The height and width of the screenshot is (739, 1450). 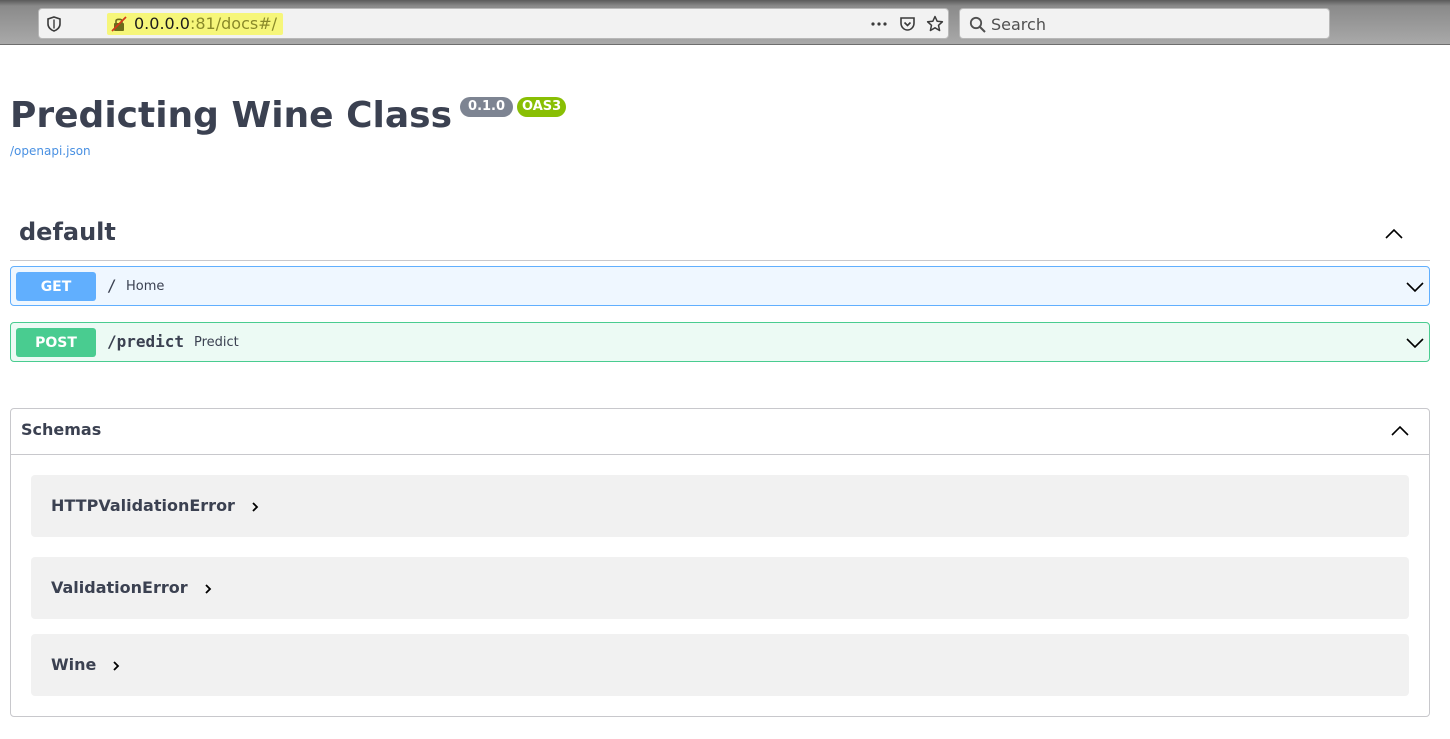 I want to click on operation-path: /predict, so click(x=146, y=341).